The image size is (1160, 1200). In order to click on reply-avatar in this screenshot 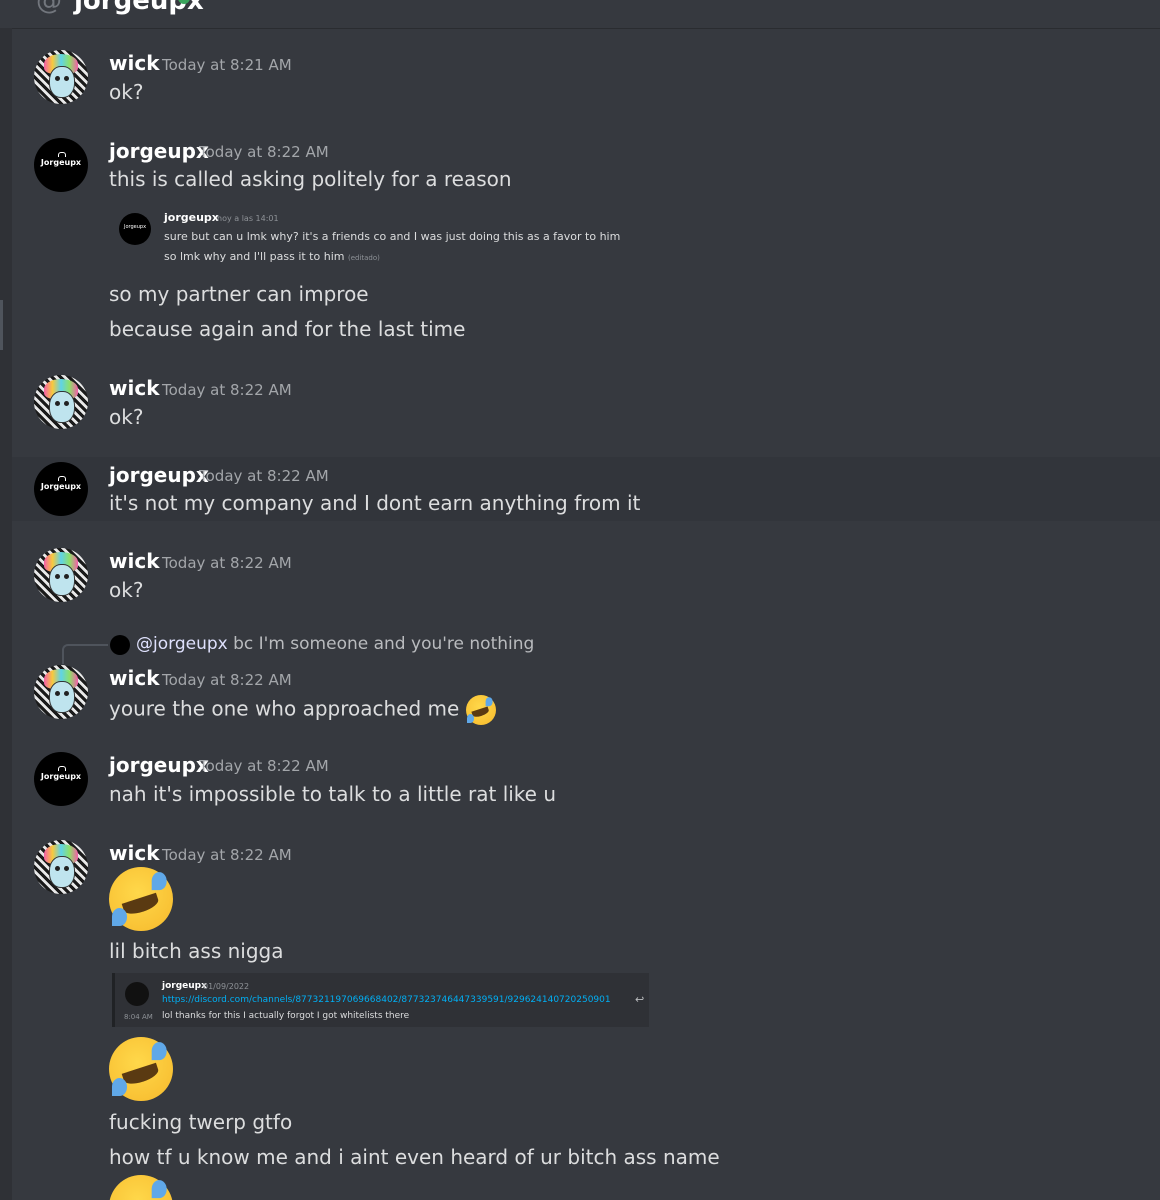, I will do `click(120, 645)`.